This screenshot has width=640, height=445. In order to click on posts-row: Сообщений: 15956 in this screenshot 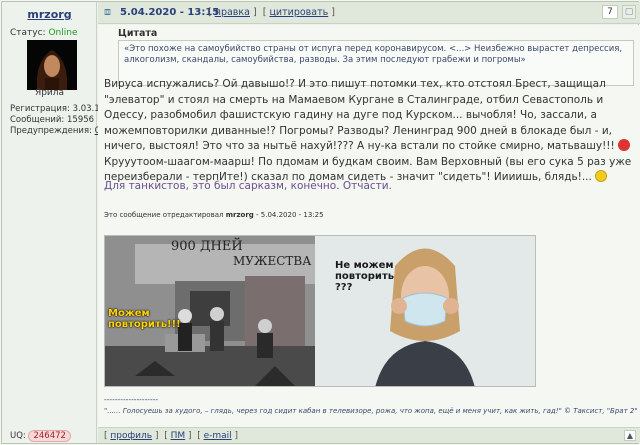, I will do `click(52, 120)`.